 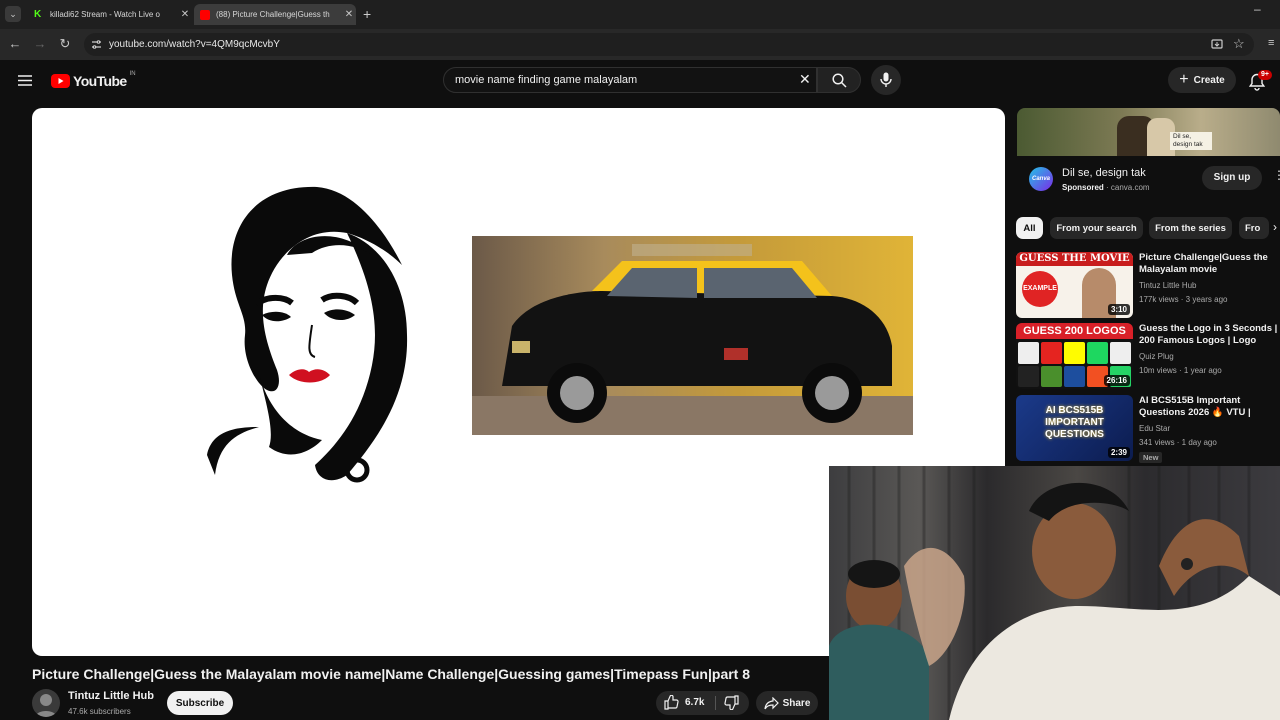 What do you see at coordinates (1178, 442) in the screenshot?
I see `recommendation-meta: 341 views · 1 day ago` at bounding box center [1178, 442].